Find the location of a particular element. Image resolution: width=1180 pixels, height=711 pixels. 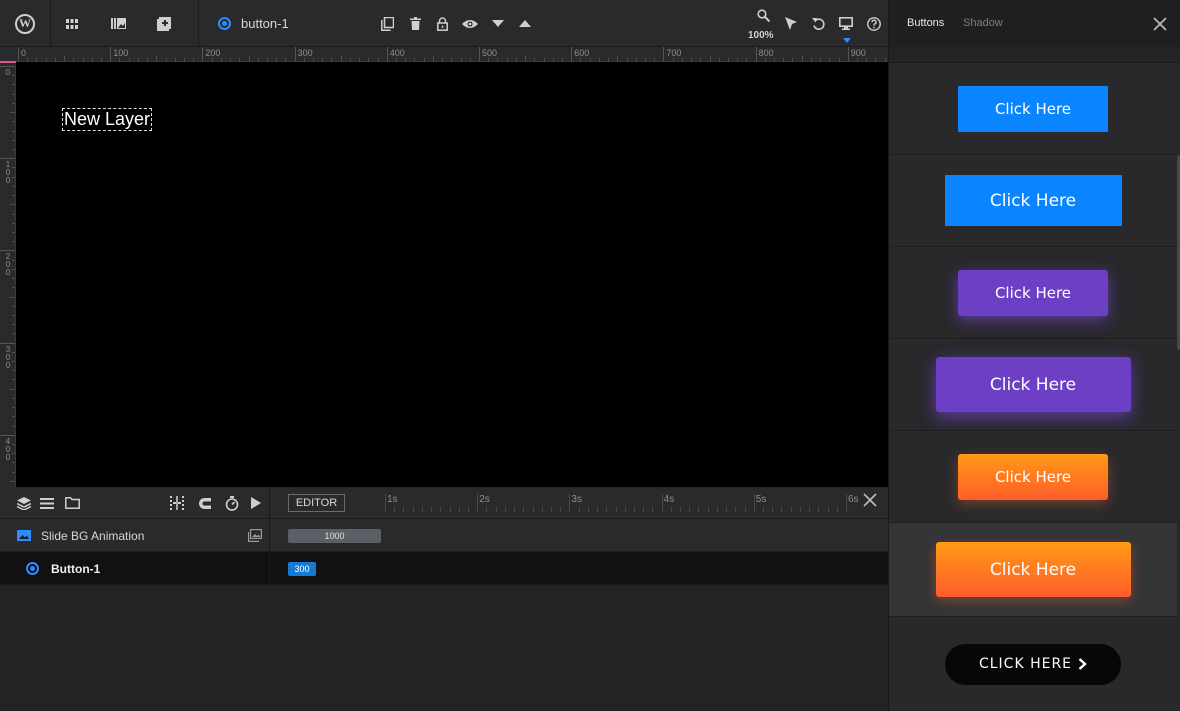

layers-icon is located at coordinates (24, 503).